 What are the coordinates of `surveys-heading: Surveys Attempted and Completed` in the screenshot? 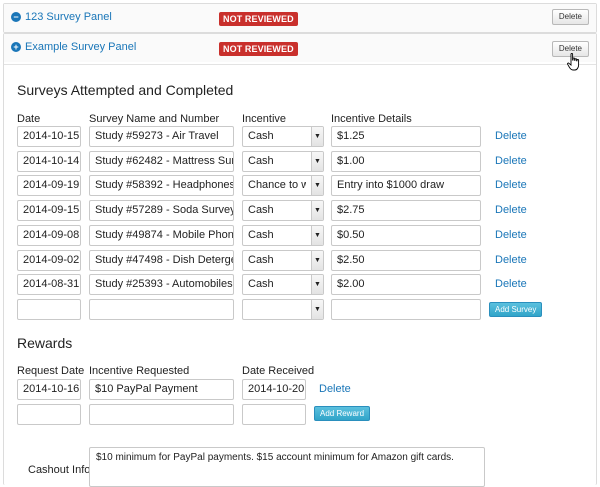 It's located at (125, 90).